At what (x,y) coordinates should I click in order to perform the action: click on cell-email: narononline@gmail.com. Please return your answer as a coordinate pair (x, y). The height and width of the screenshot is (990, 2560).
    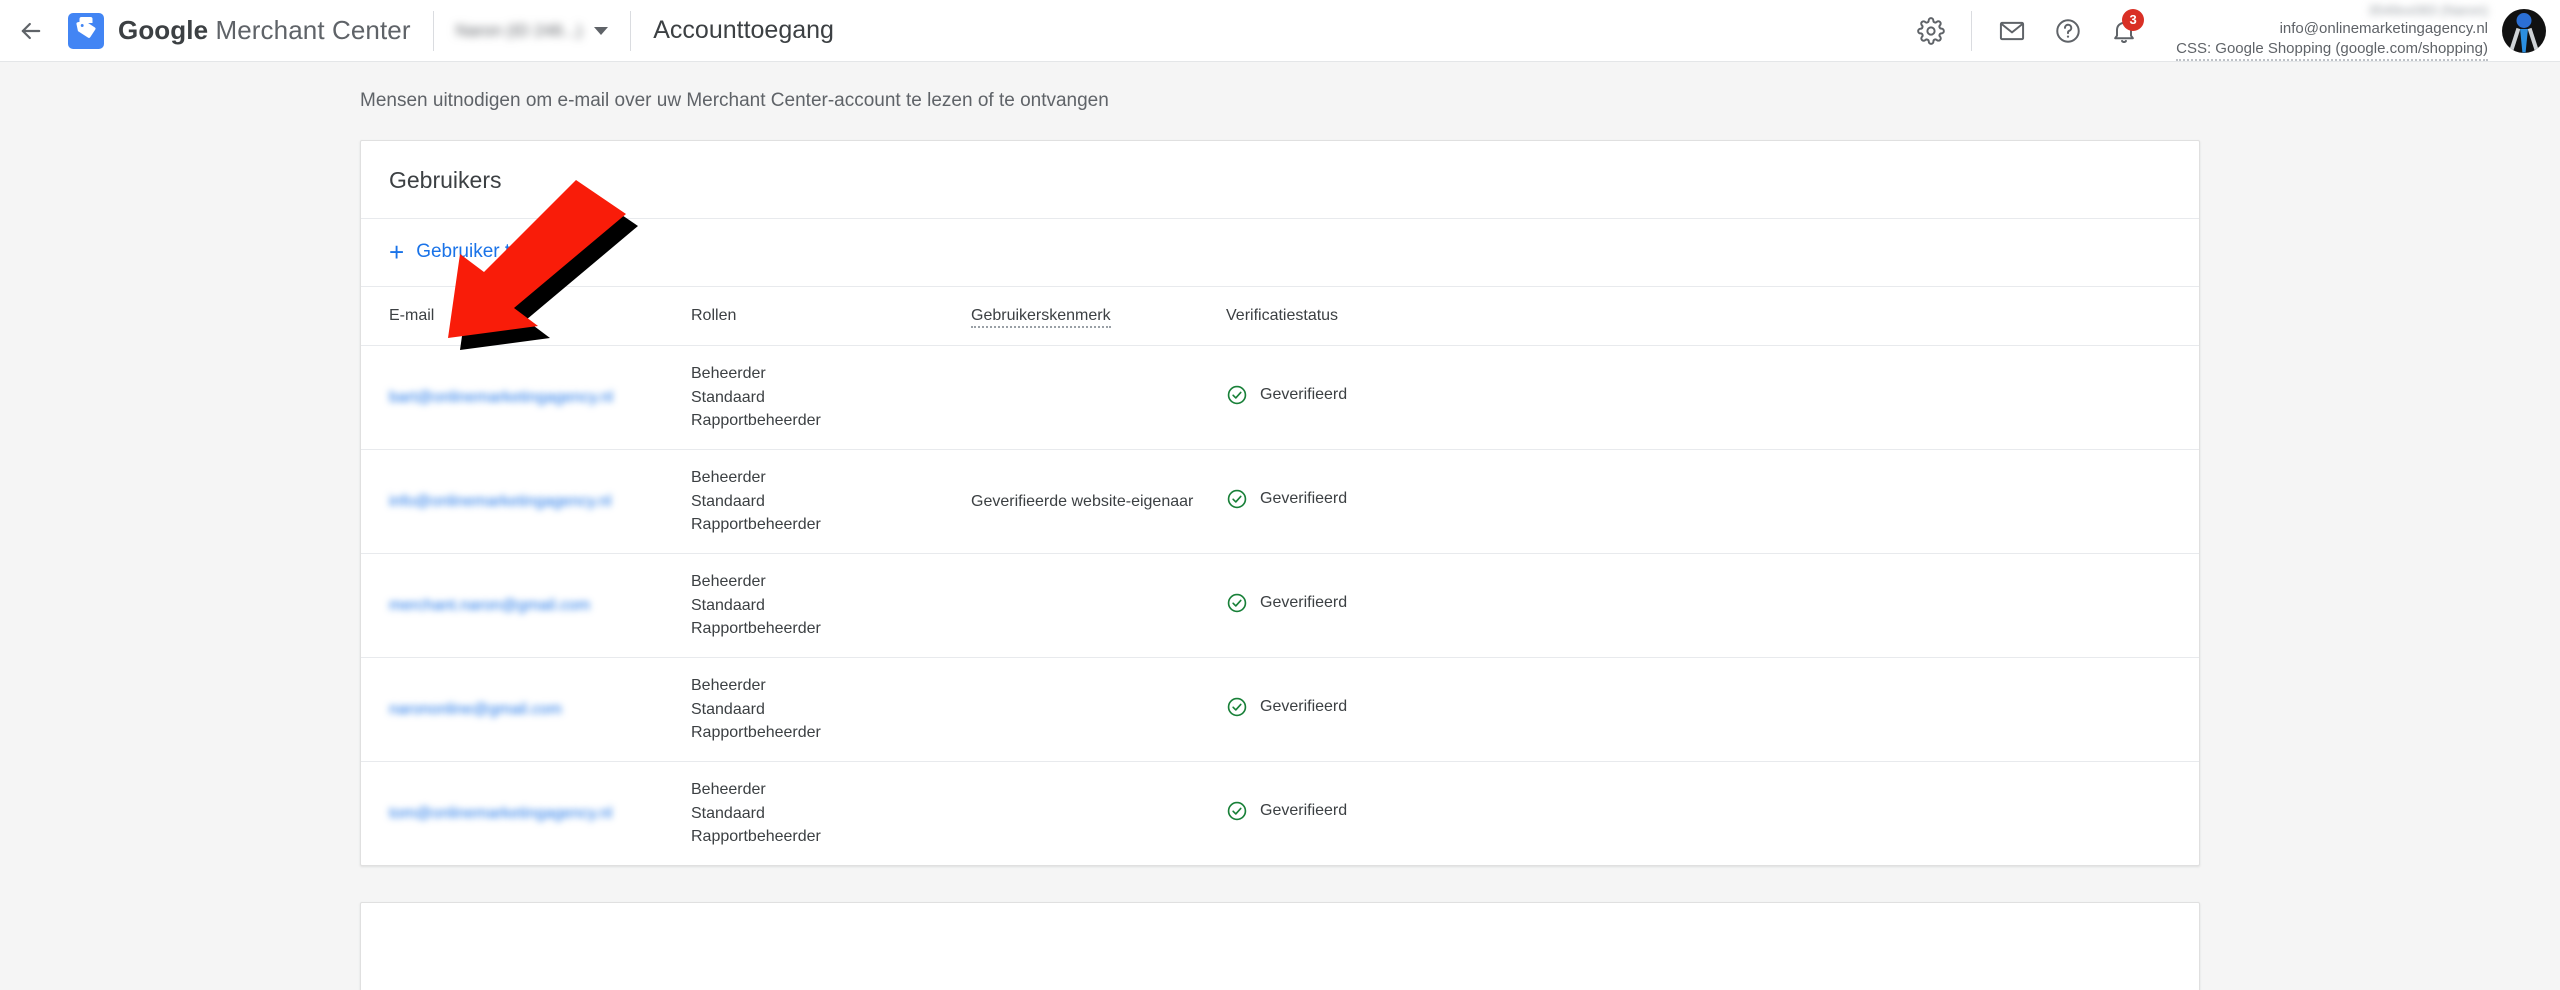
    Looking at the image, I should click on (526, 710).